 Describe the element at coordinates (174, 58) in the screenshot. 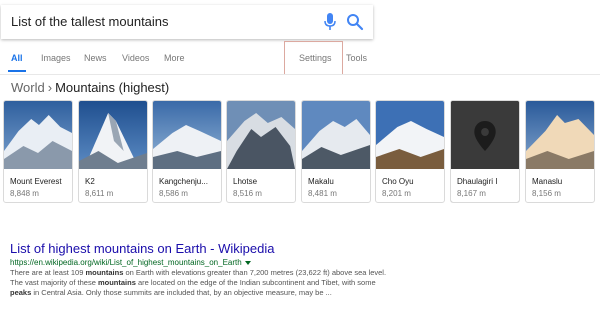

I see `tab-more: More` at that location.